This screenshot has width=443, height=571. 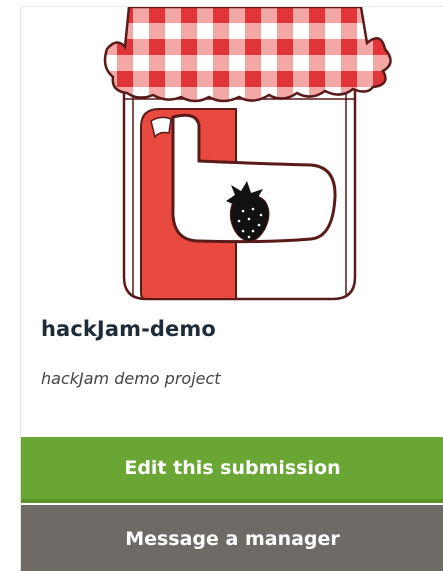 I want to click on submission-title: hackJam-demo, so click(x=128, y=329).